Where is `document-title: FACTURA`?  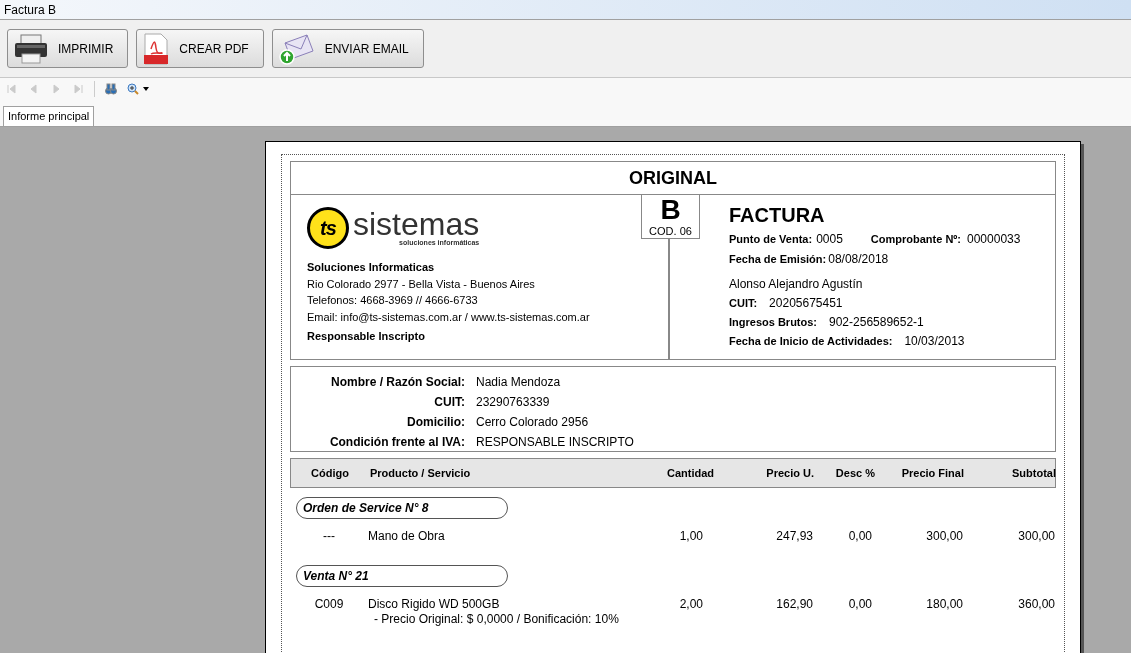
document-title: FACTURA is located at coordinates (777, 215).